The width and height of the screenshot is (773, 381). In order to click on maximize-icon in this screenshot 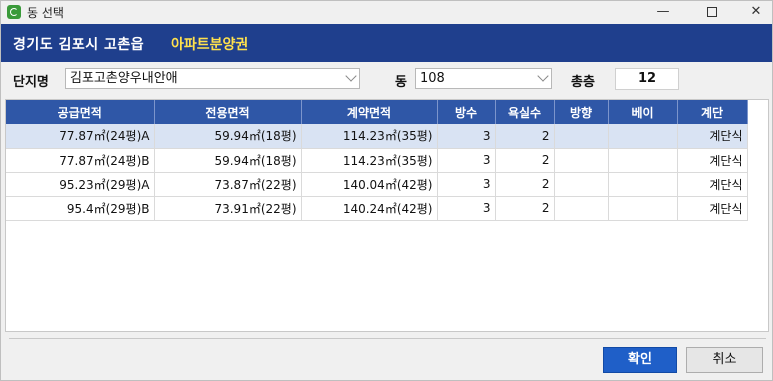, I will do `click(712, 11)`.